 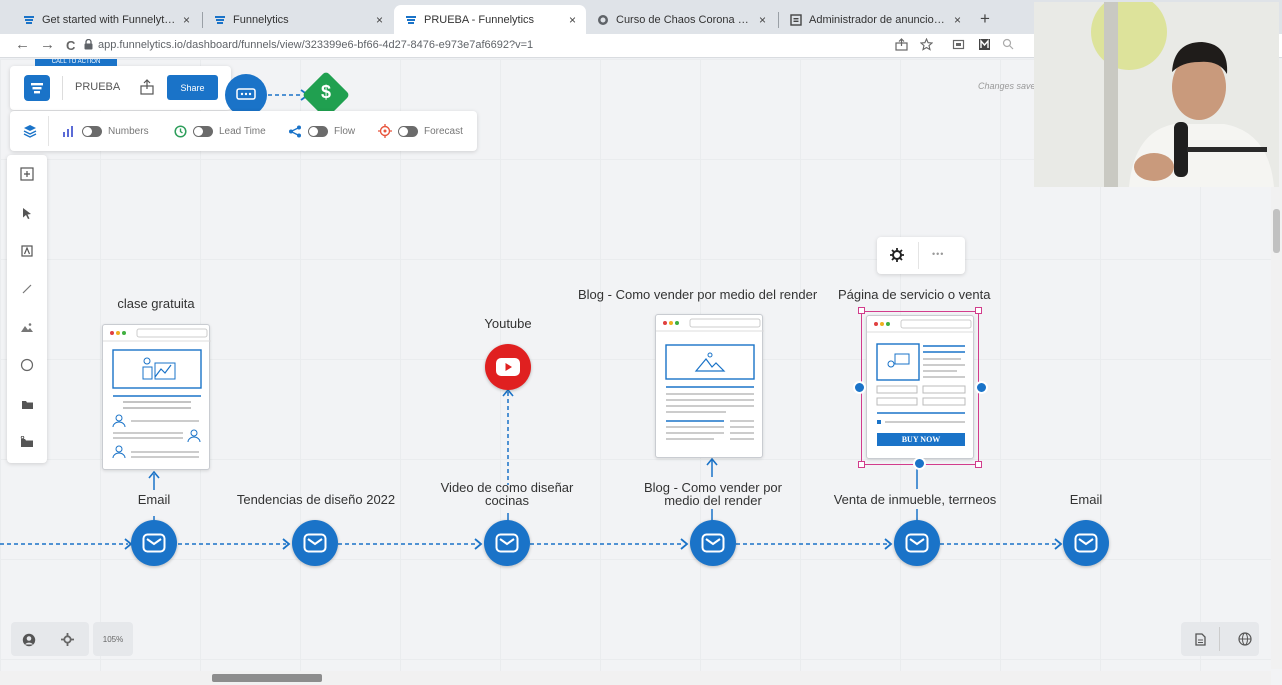 What do you see at coordinates (147, 87) in the screenshot?
I see `export-icon` at bounding box center [147, 87].